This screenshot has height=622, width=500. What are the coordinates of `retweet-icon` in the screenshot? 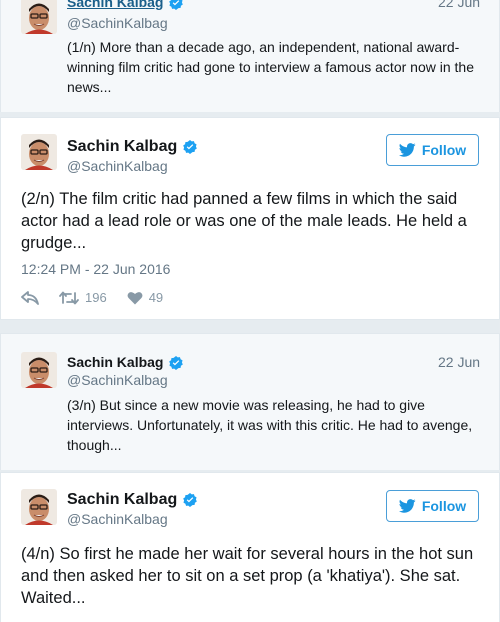 It's located at (69, 297).